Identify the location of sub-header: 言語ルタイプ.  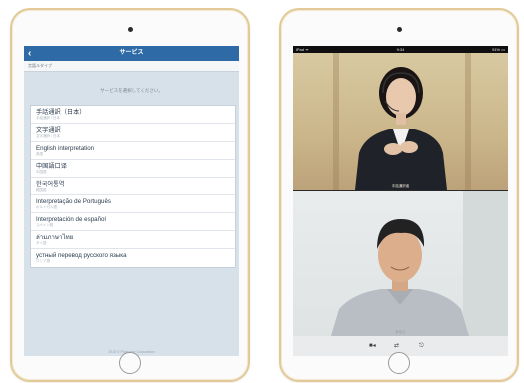
(131, 66).